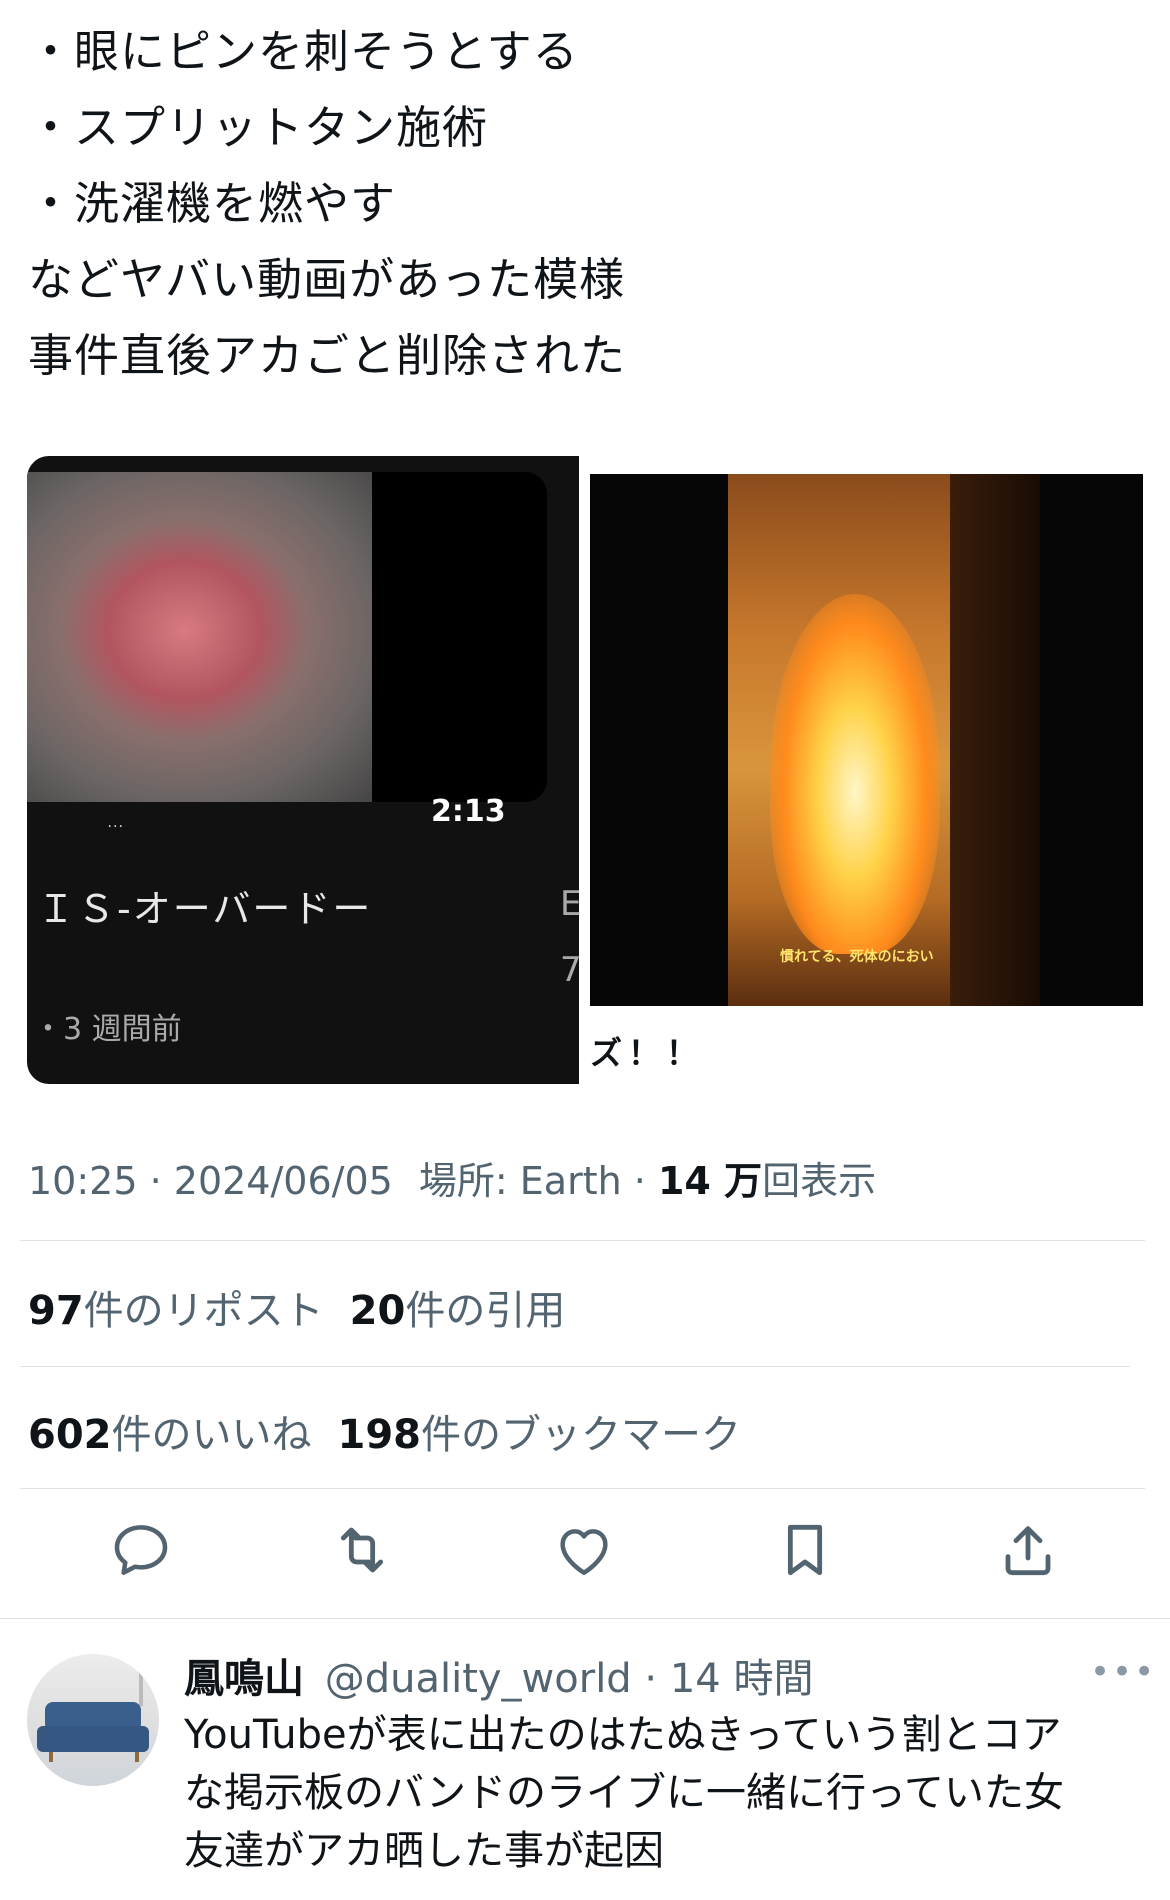  Describe the element at coordinates (459, 637) in the screenshot. I see `thumbnail-dark-area` at that location.